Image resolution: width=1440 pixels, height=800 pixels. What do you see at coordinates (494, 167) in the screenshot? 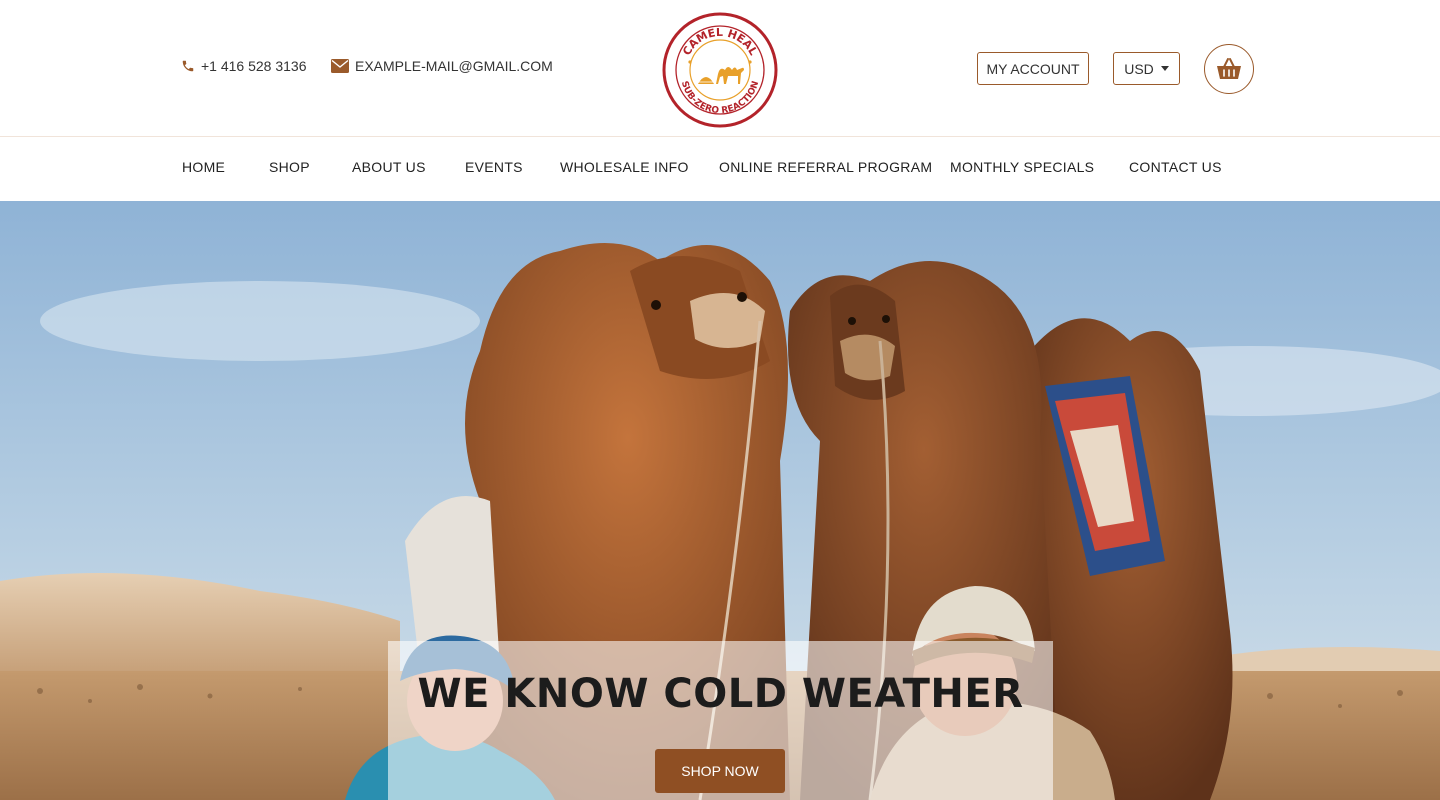
I see `nav-item-events: EVENTS` at bounding box center [494, 167].